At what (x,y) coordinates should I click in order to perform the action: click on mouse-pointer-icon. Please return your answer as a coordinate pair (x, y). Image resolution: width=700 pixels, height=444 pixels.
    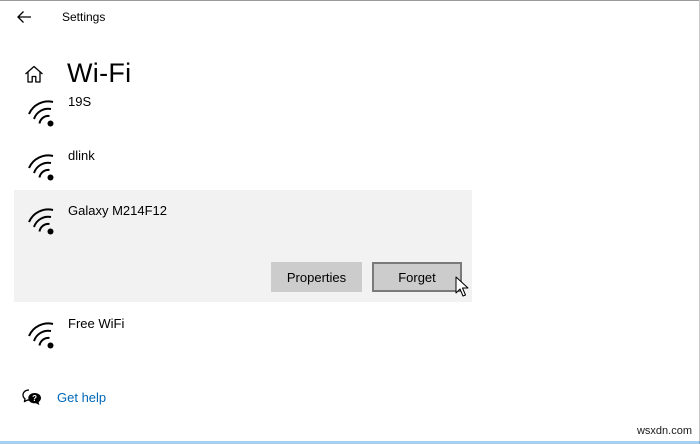
    Looking at the image, I should click on (462, 286).